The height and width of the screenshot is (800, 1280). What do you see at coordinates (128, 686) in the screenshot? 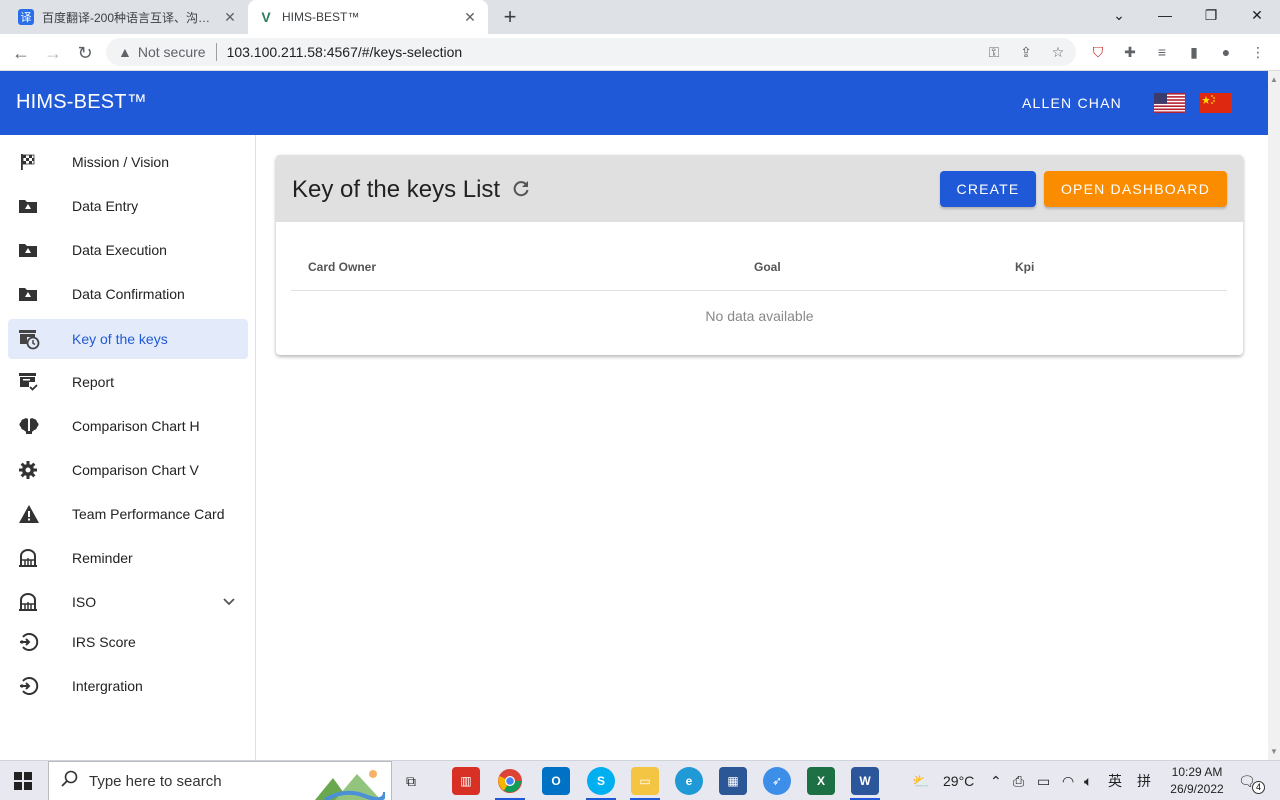
I see `sidebar-item-intergration: Intergration` at bounding box center [128, 686].